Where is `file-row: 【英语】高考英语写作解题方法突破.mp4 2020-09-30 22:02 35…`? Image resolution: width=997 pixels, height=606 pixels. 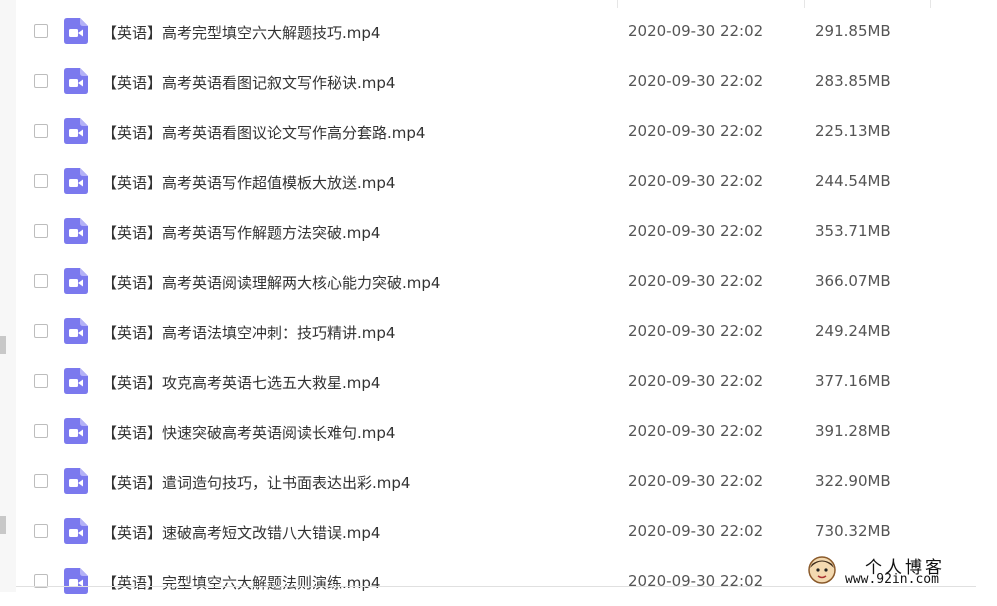
file-row: 【英语】高考英语写作解题方法突破.mp4 2020-09-30 22:02 35… is located at coordinates (506, 231).